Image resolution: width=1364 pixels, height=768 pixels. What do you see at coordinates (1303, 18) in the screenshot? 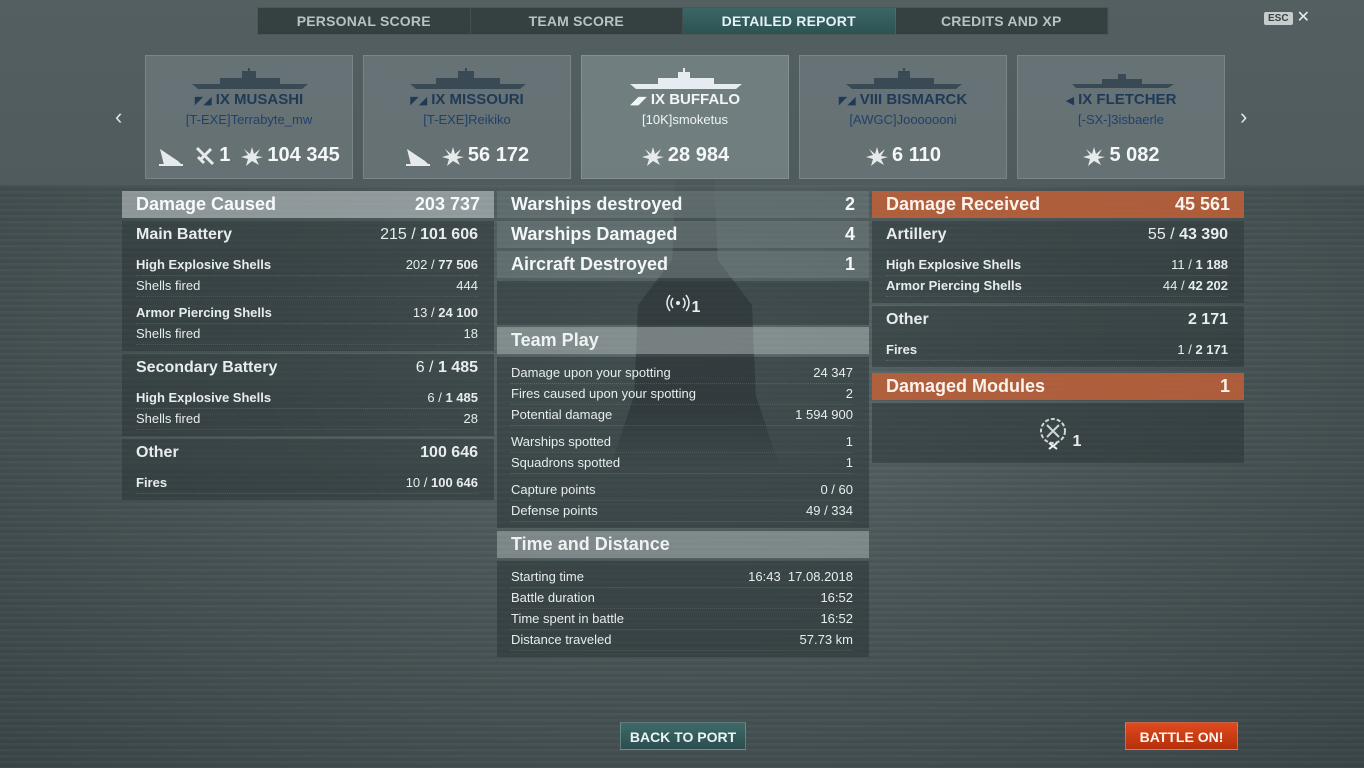
I see `close-icon: ✕` at bounding box center [1303, 18].